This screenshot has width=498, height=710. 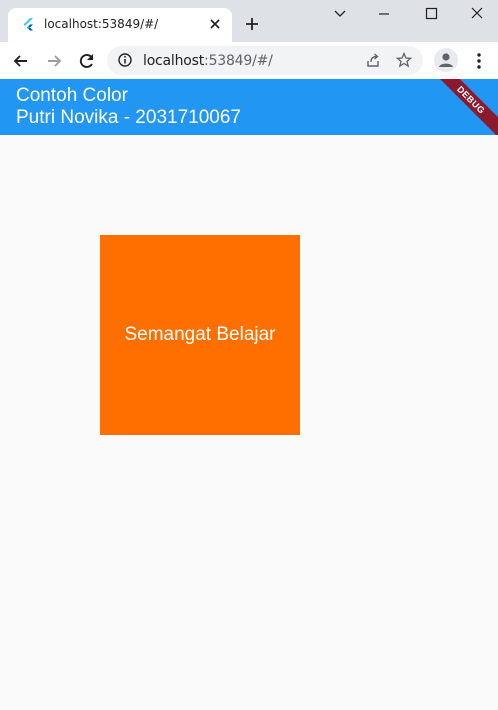 I want to click on tab-title: localhost:53849/#/, so click(x=101, y=24).